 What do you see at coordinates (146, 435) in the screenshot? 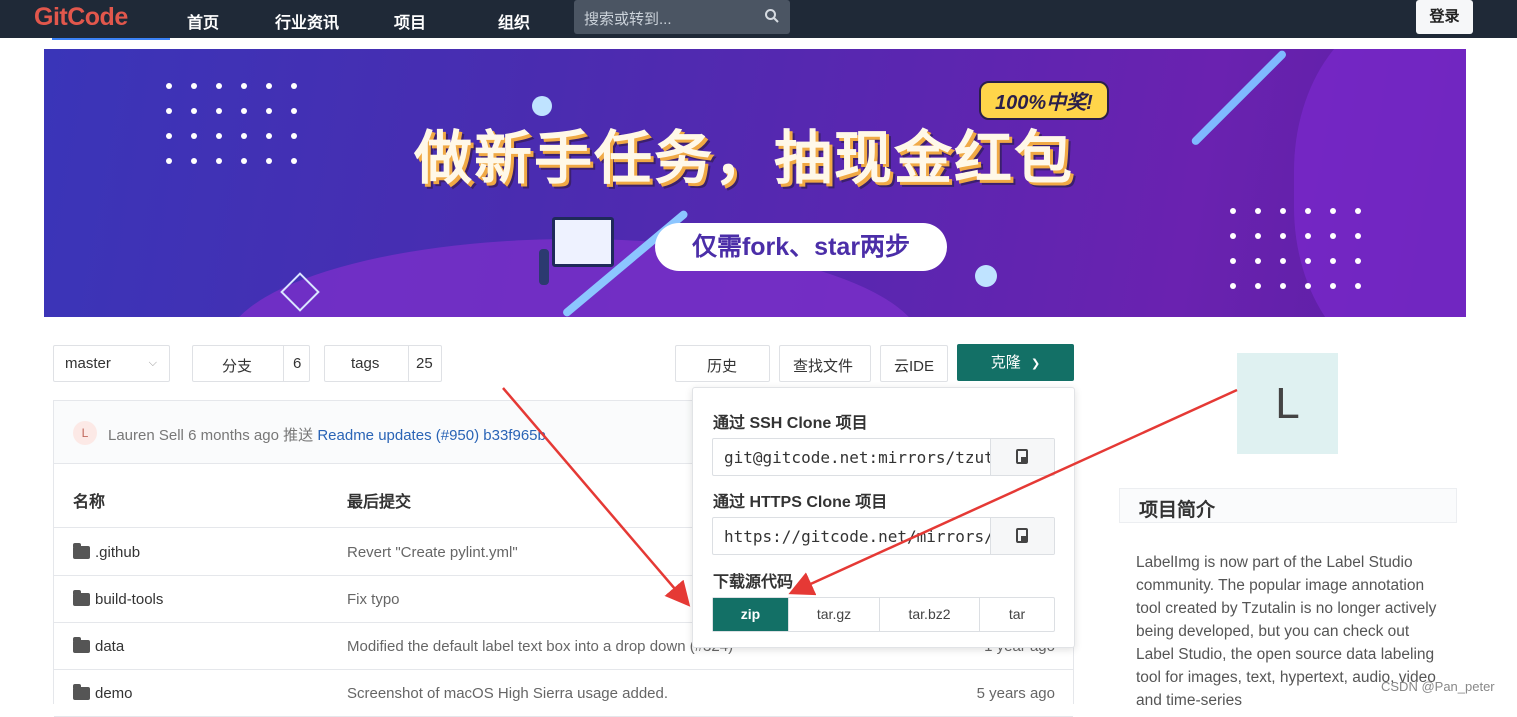
I see `commit-author: Lauren Sell` at bounding box center [146, 435].